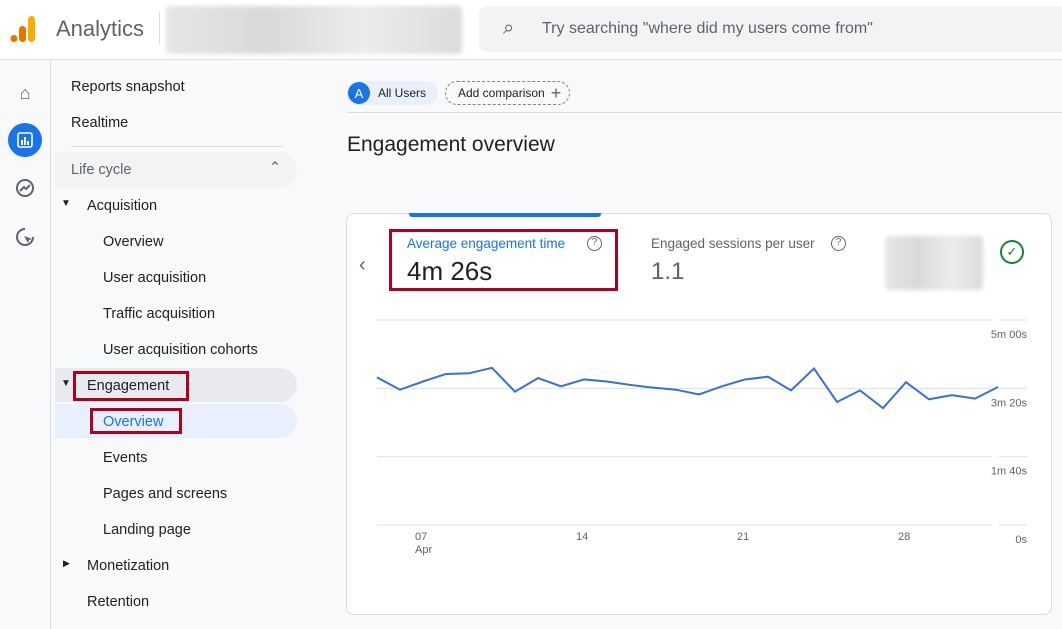 The image size is (1062, 629). What do you see at coordinates (100, 28) in the screenshot?
I see `app-name: Analytics` at bounding box center [100, 28].